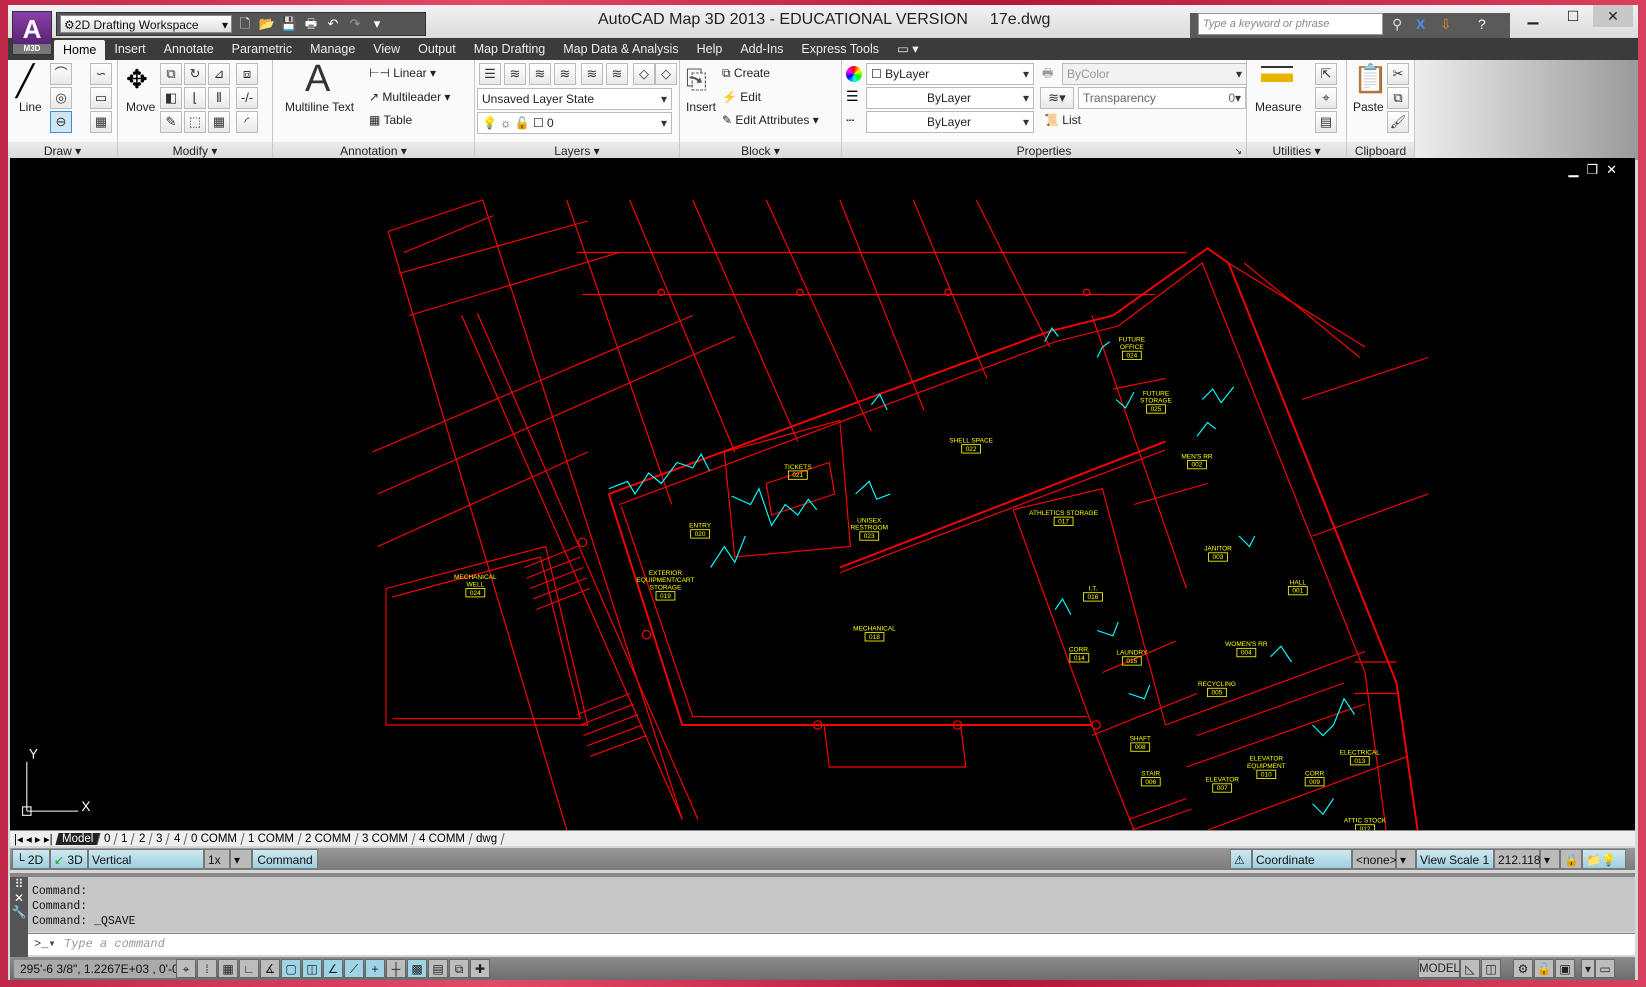  I want to click on layer-dropdown: 💡 ☼ 🔓 ☐ 0, so click(574, 123).